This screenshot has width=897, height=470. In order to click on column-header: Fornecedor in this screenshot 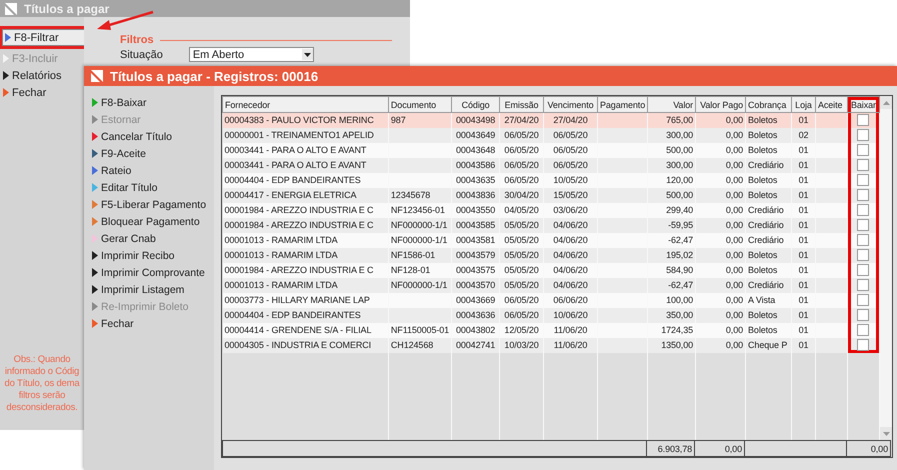, I will do `click(305, 104)`.